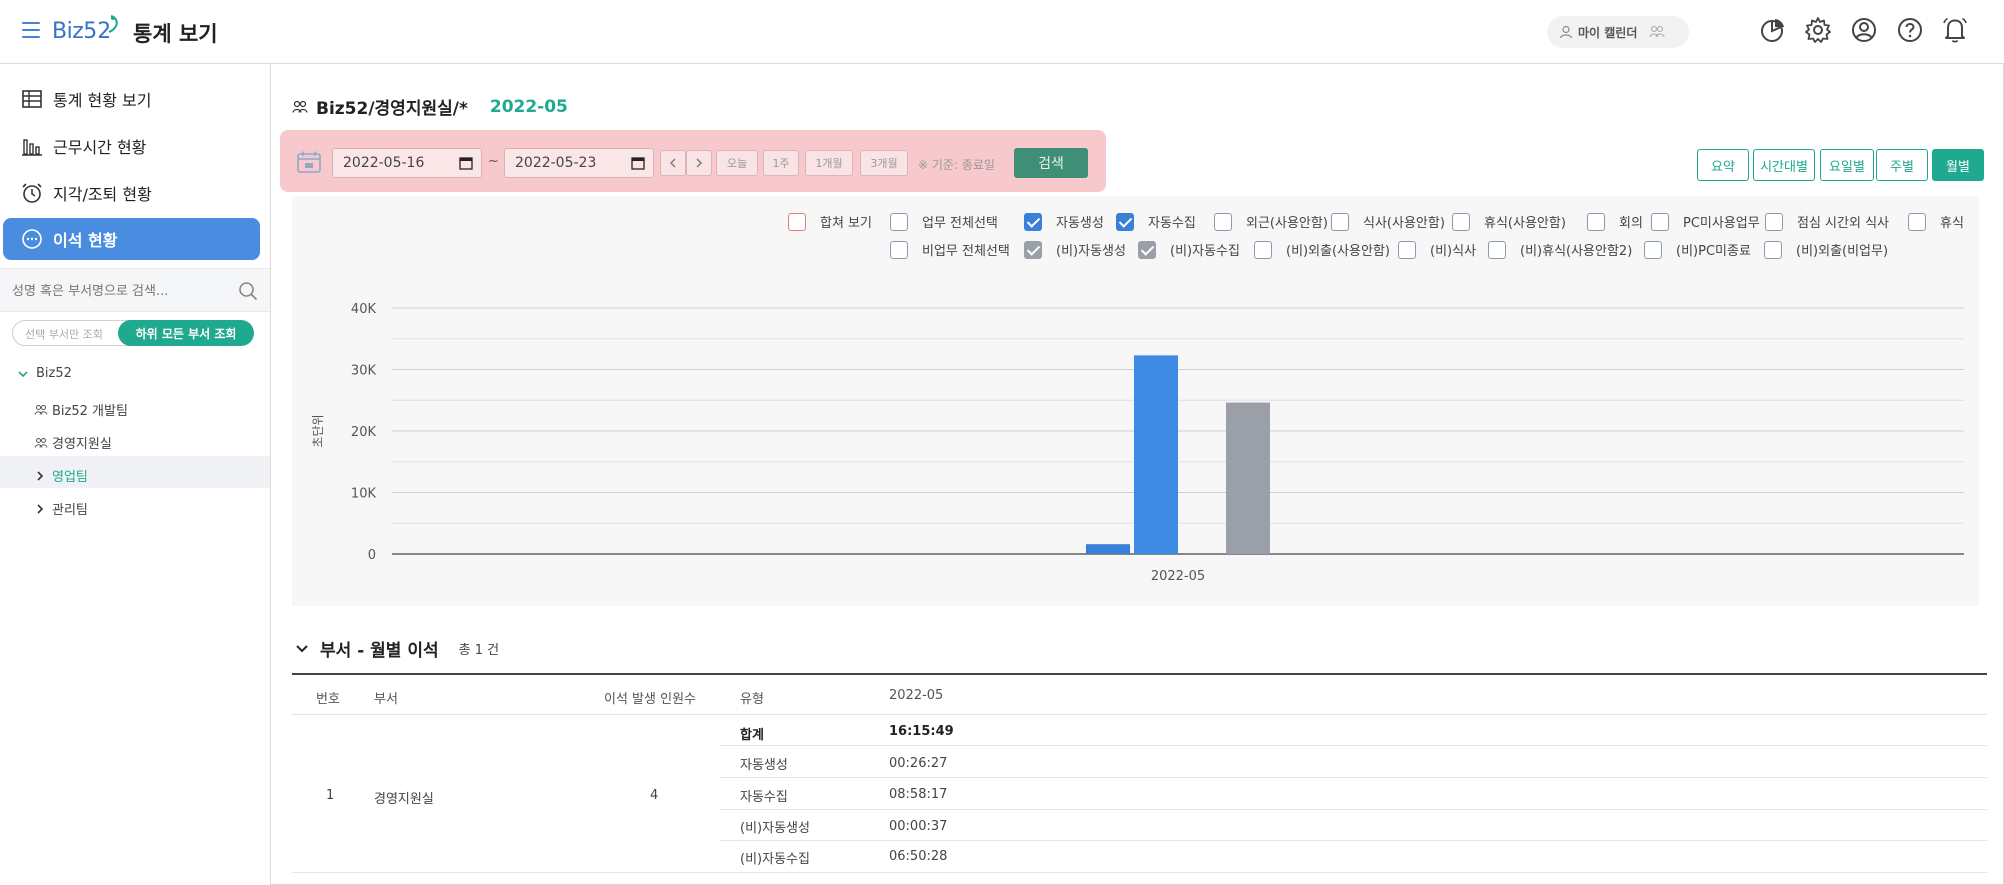  I want to click on row-type: 자동생성, so click(764, 765).